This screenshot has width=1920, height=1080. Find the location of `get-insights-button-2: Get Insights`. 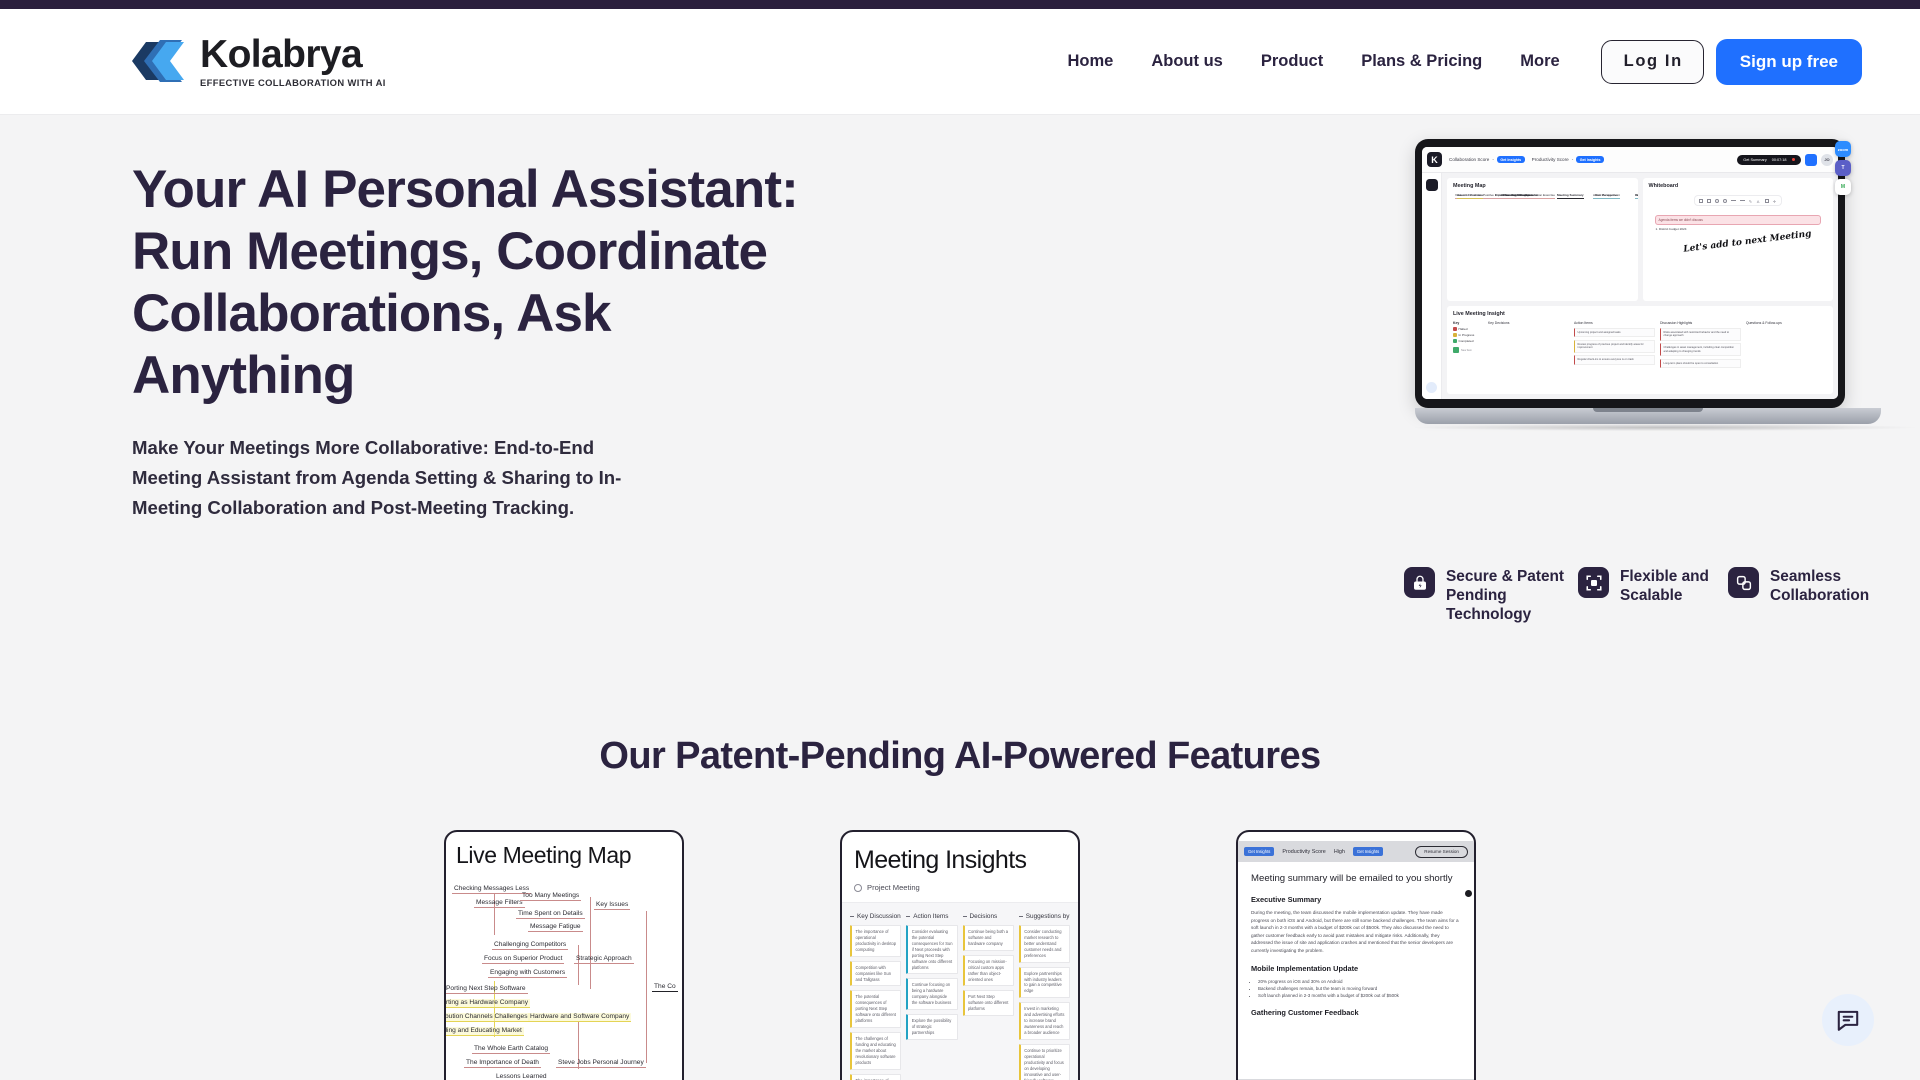

get-insights-button-2: Get Insights is located at coordinates (1368, 851).